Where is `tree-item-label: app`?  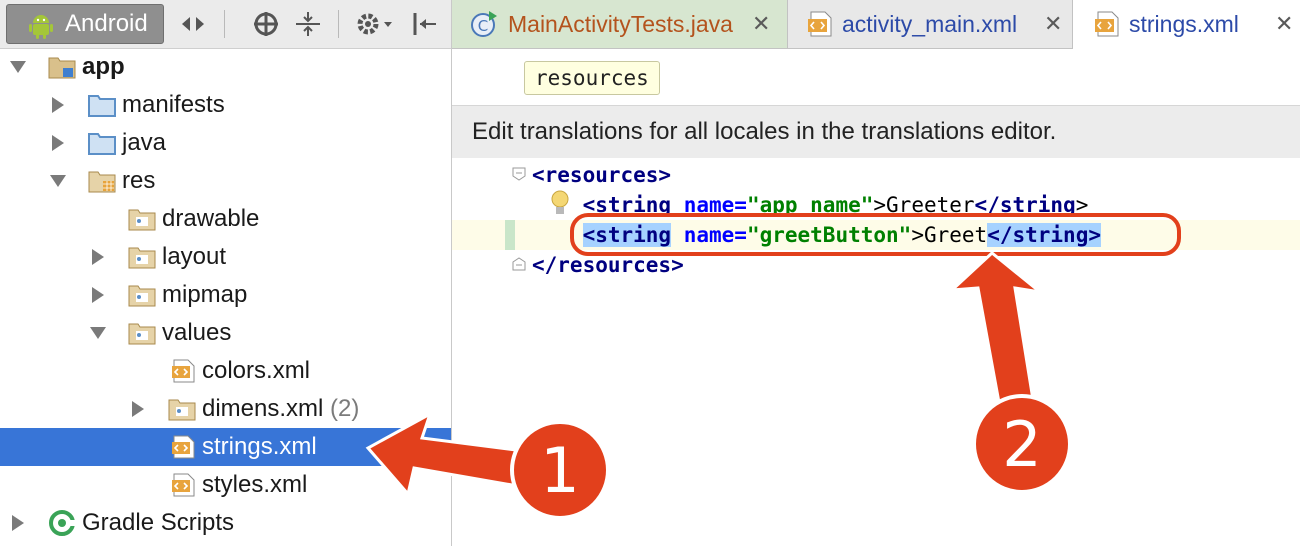 tree-item-label: app is located at coordinates (103, 66).